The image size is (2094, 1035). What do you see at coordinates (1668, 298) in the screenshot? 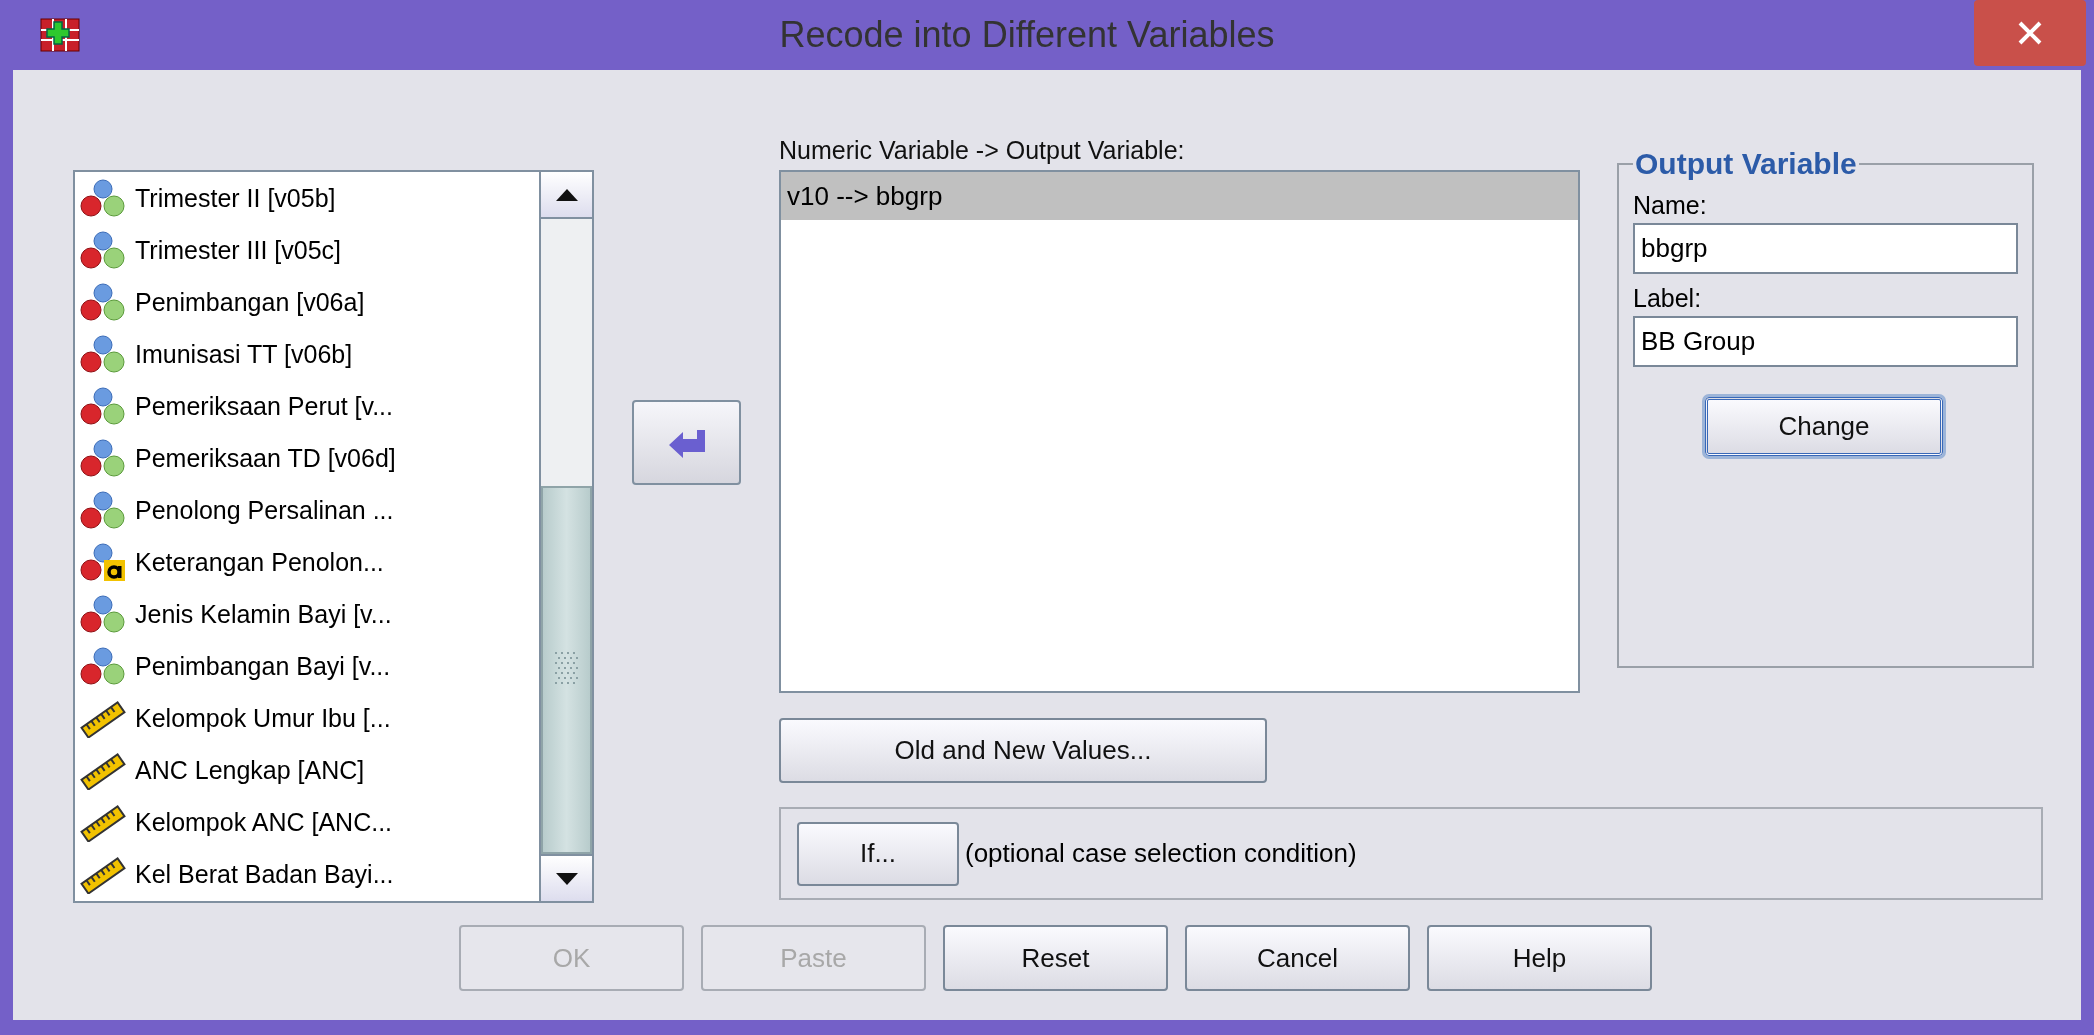
I see `field-label: Label:` at bounding box center [1668, 298].